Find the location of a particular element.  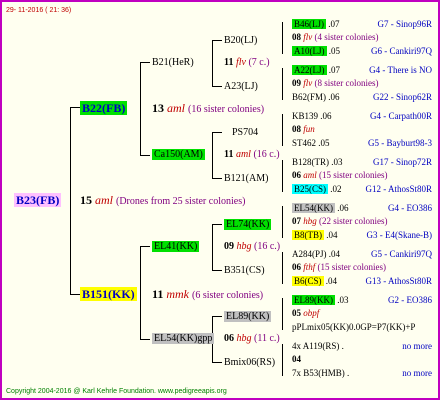

gen4-link: G5 - Bayburt98-3 is located at coordinates (392, 143).